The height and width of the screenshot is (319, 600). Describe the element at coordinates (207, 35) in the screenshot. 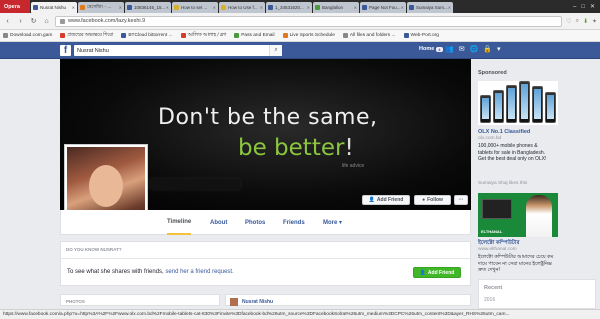

I see `bookmark-label: আলিফ আলাহ / ব্লগ` at that location.